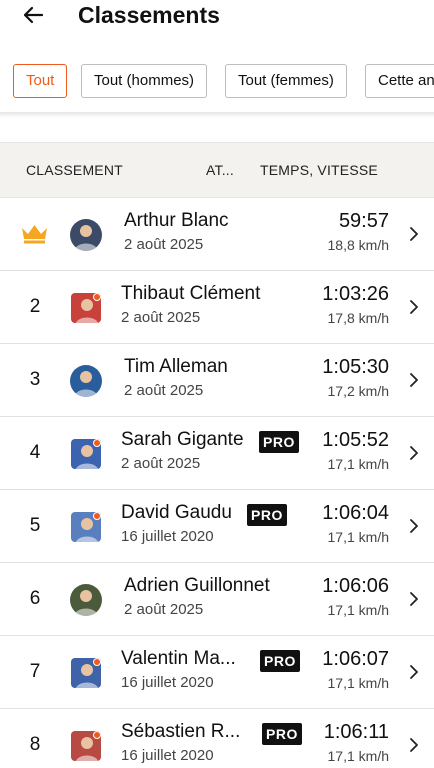  I want to click on filter-chip-this-year: Cette ann, so click(399, 81).